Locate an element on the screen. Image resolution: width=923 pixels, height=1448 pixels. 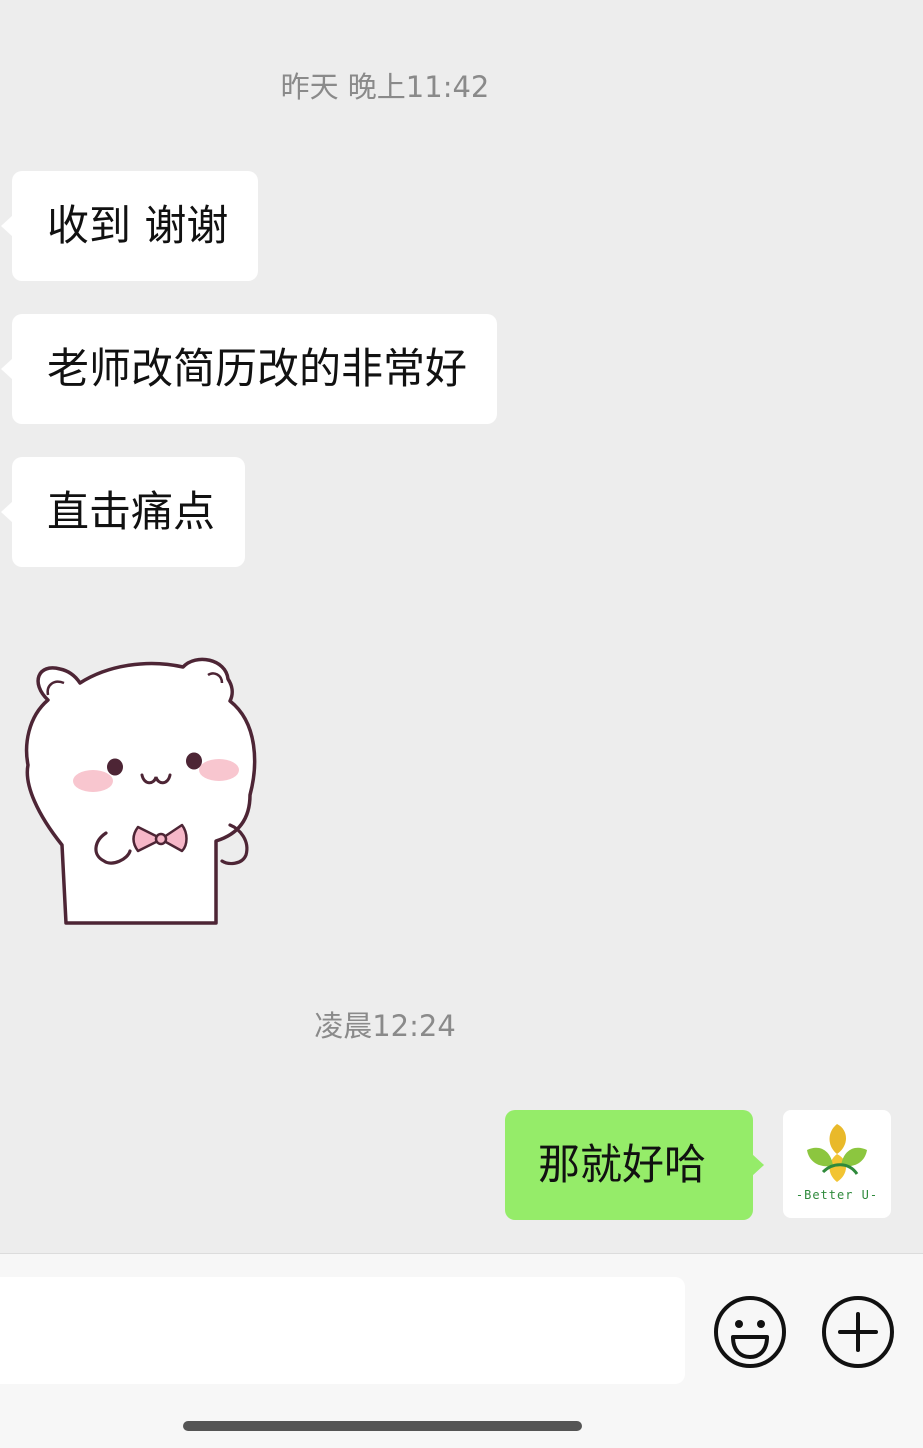
plus-circle-icon is located at coordinates (858, 1332).